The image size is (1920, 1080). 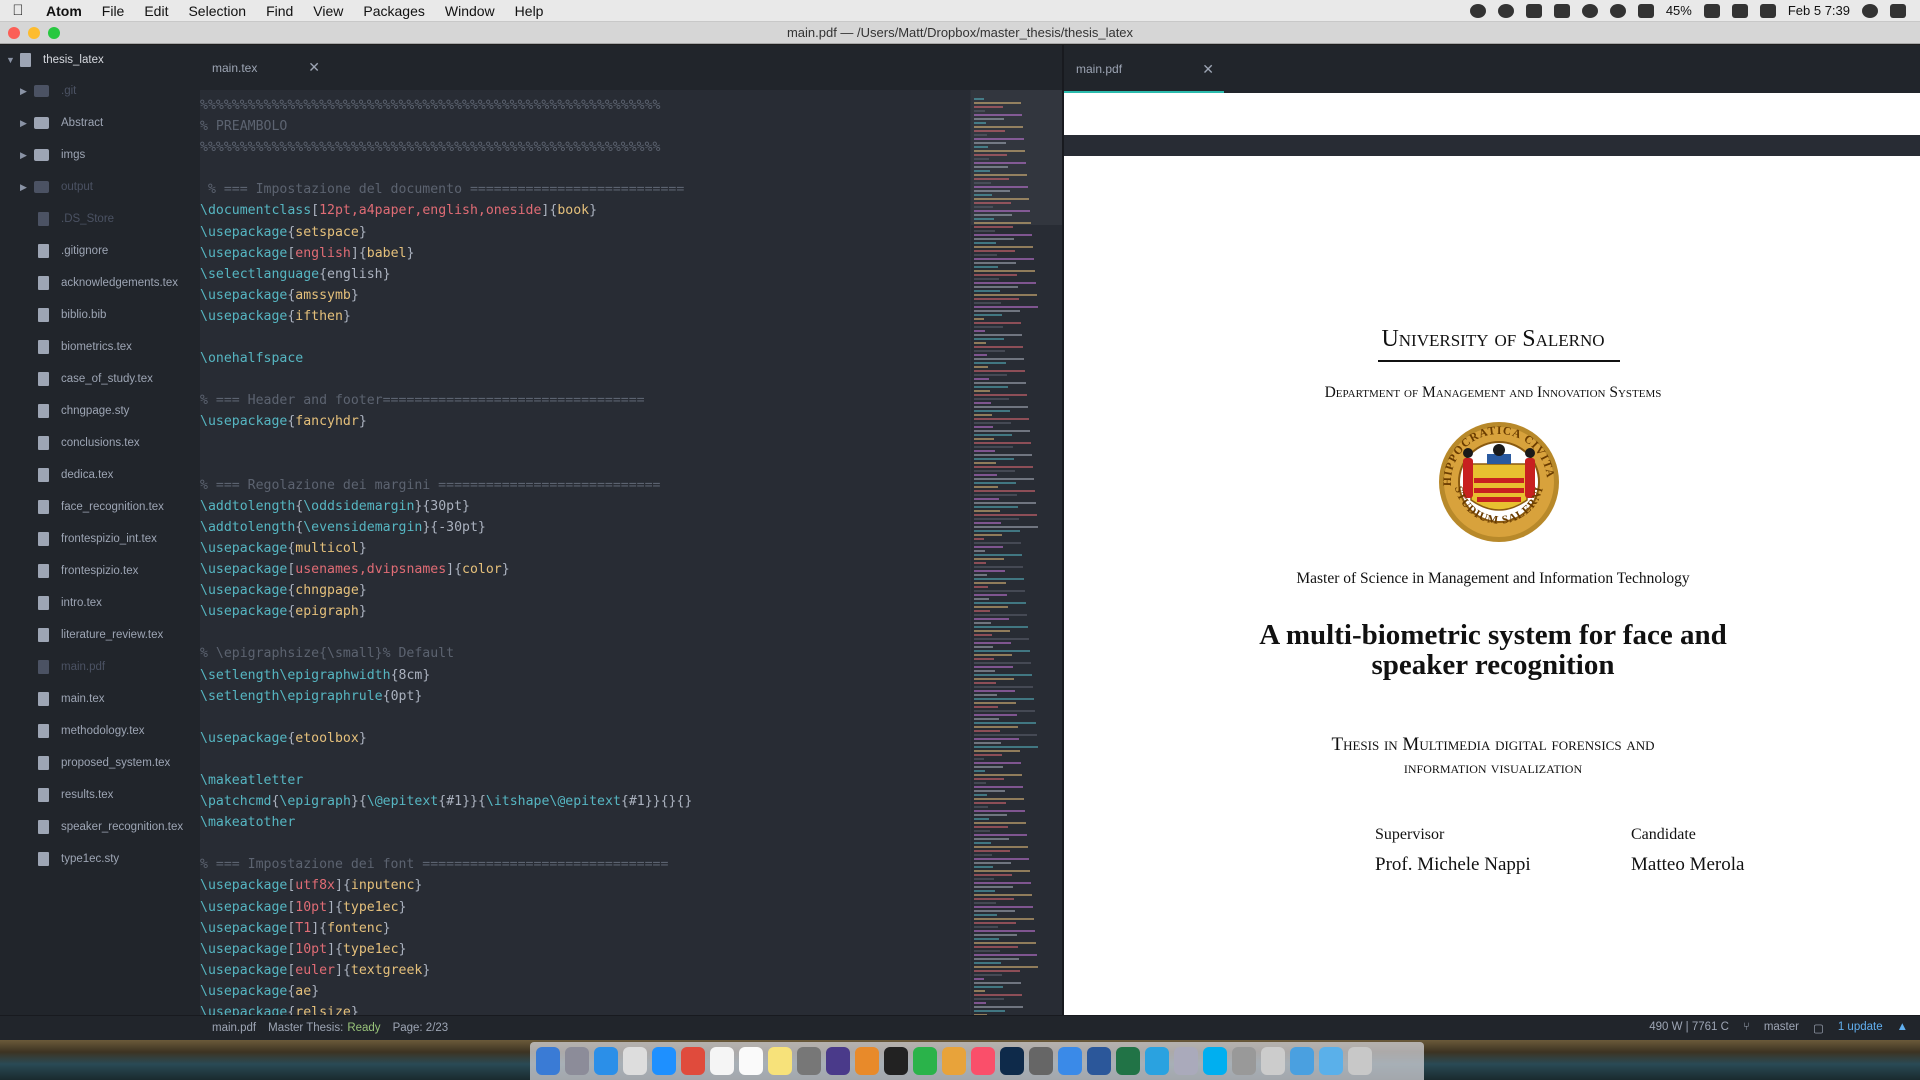 What do you see at coordinates (100, 571) in the screenshot?
I see `tree-file: frontespizio.tex` at bounding box center [100, 571].